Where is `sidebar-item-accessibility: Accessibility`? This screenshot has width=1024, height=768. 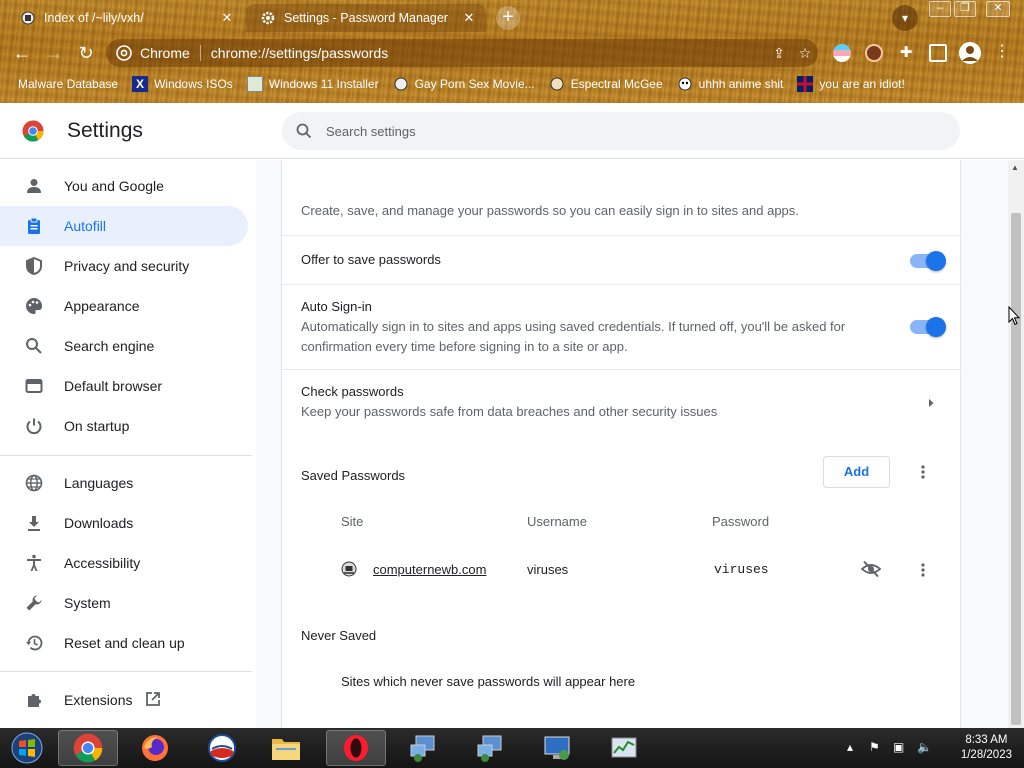 sidebar-item-accessibility: Accessibility is located at coordinates (124, 563).